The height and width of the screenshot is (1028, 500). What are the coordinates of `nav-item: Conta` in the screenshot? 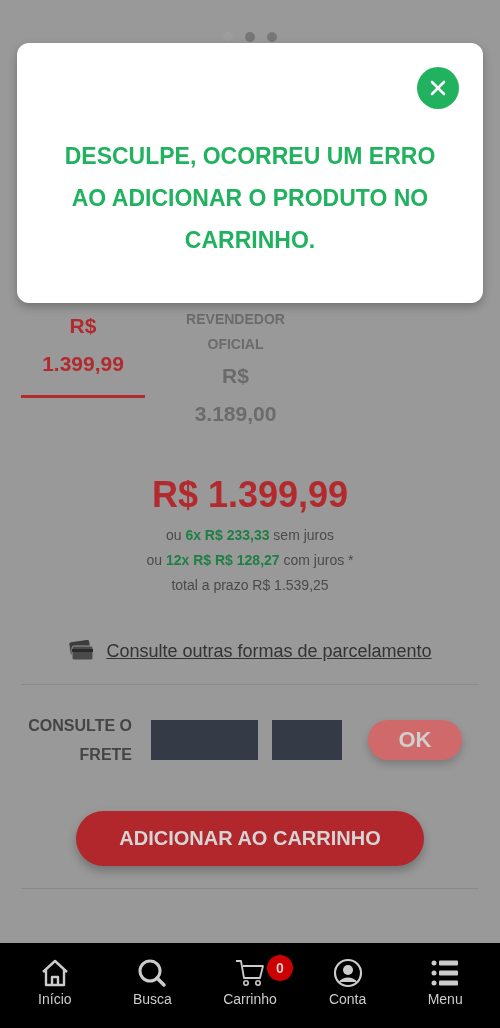 It's located at (347, 982).